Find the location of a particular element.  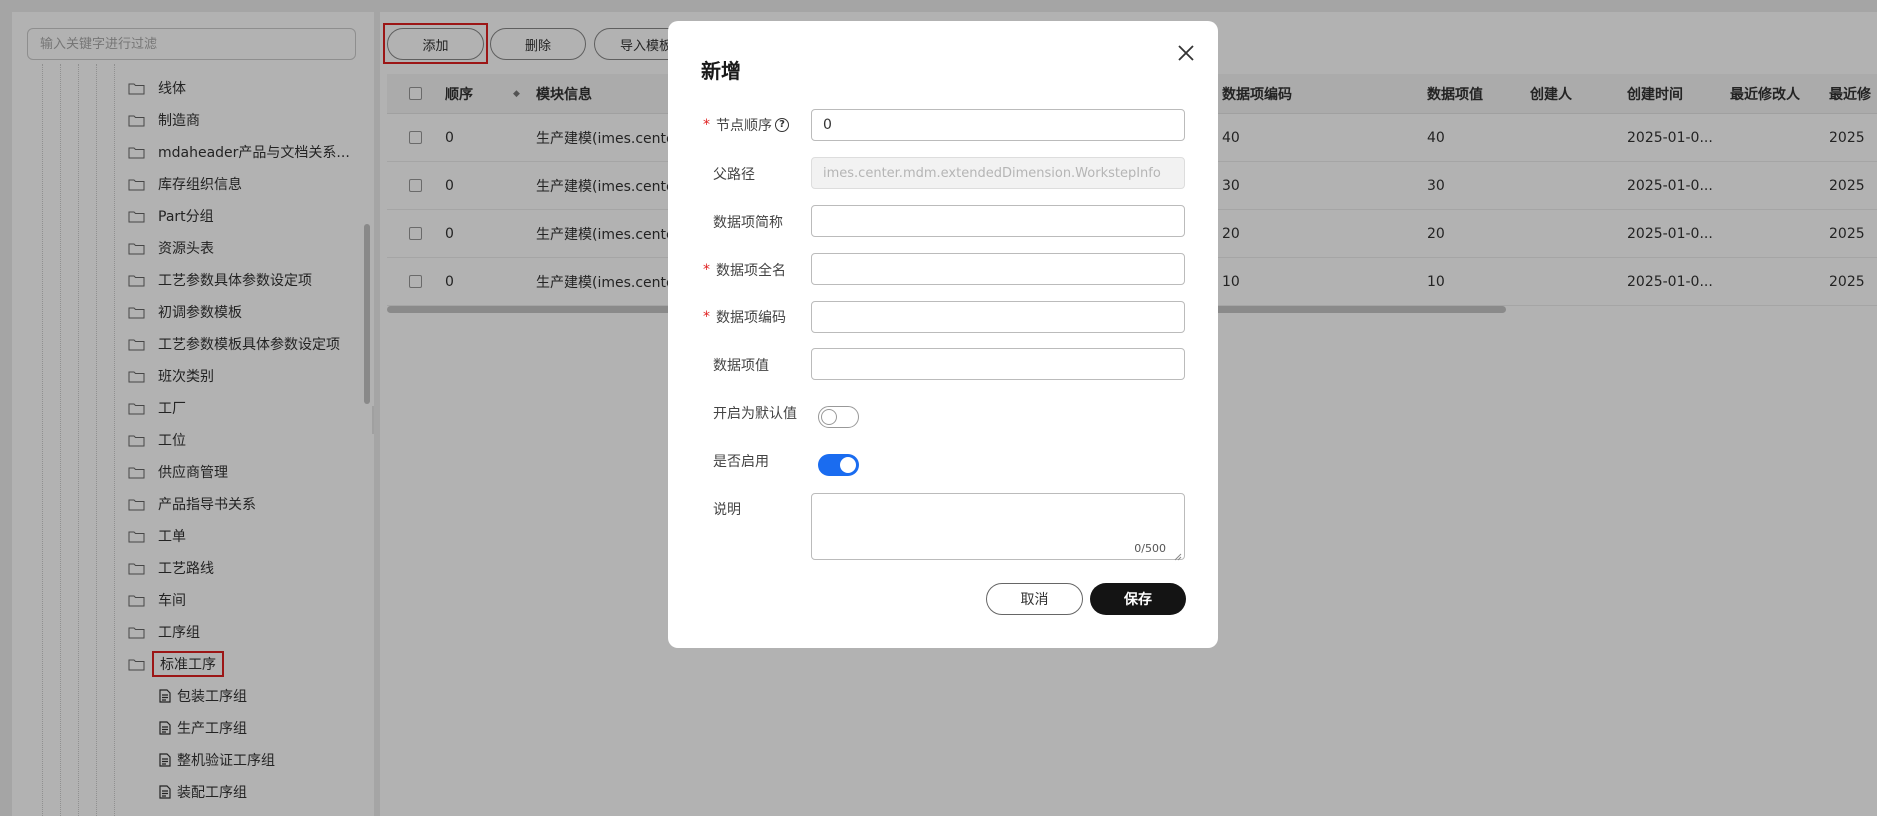

parent-path-input is located at coordinates (998, 173).